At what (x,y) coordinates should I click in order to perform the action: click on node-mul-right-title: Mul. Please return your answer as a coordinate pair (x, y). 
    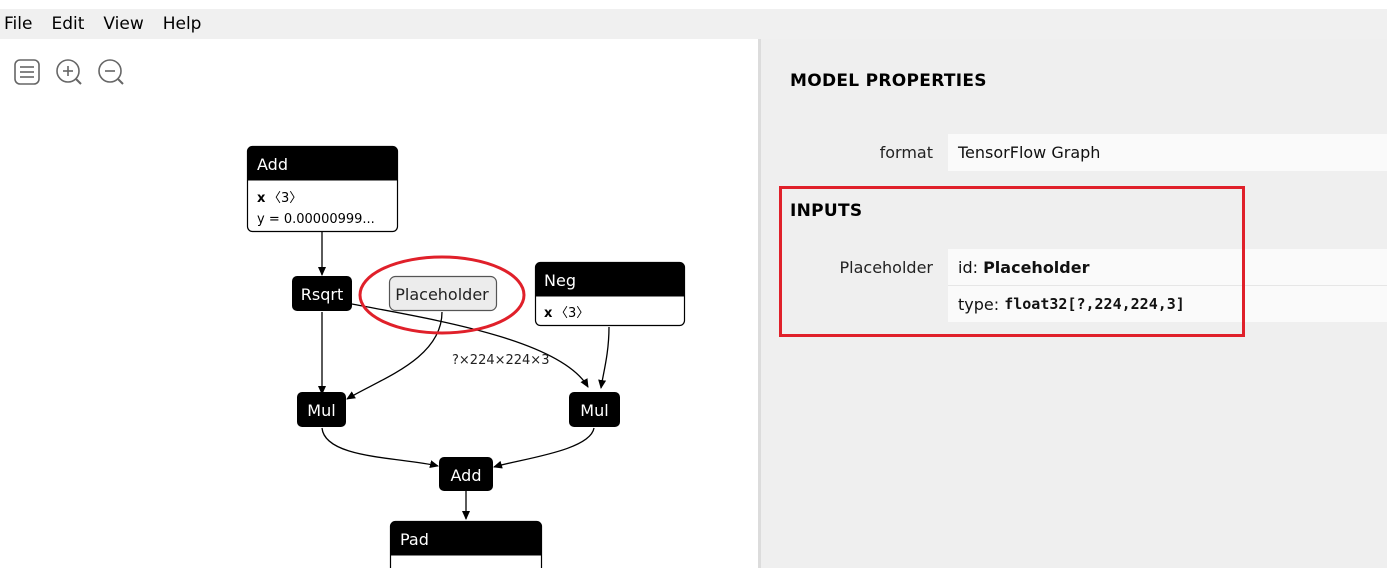
    Looking at the image, I should click on (594, 410).